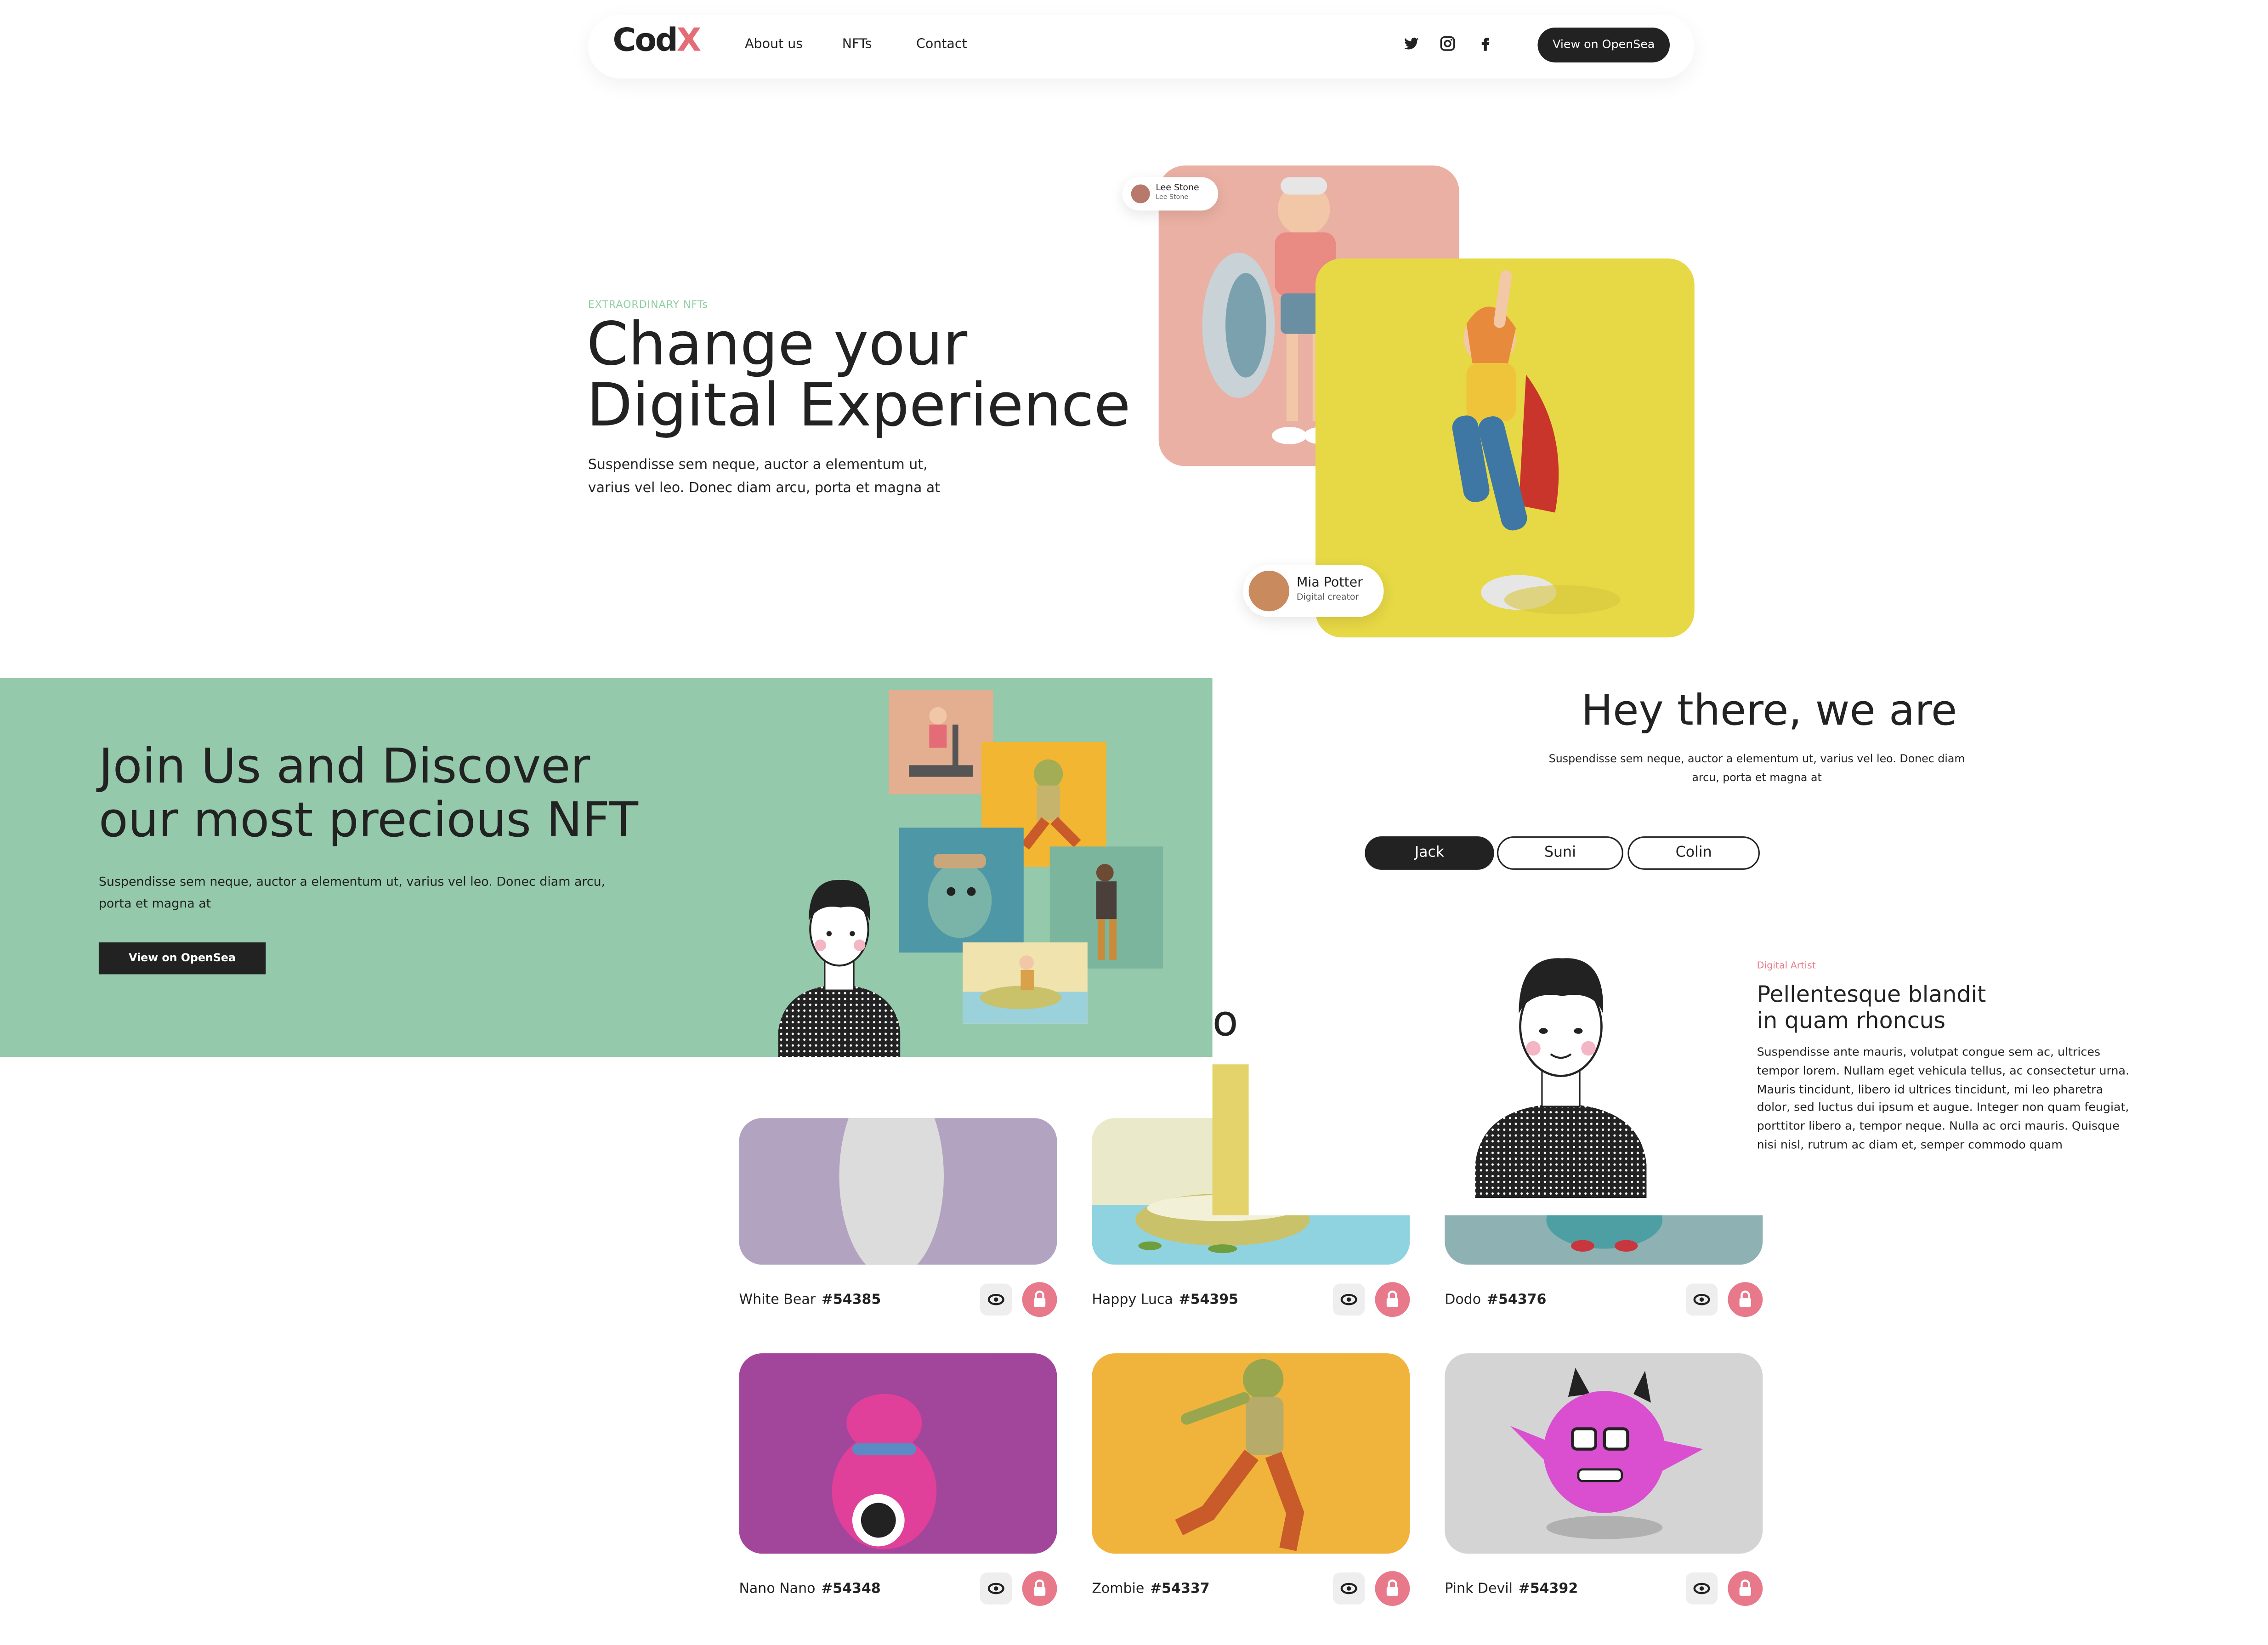  I want to click on tab-suni: Suni, so click(1560, 853).